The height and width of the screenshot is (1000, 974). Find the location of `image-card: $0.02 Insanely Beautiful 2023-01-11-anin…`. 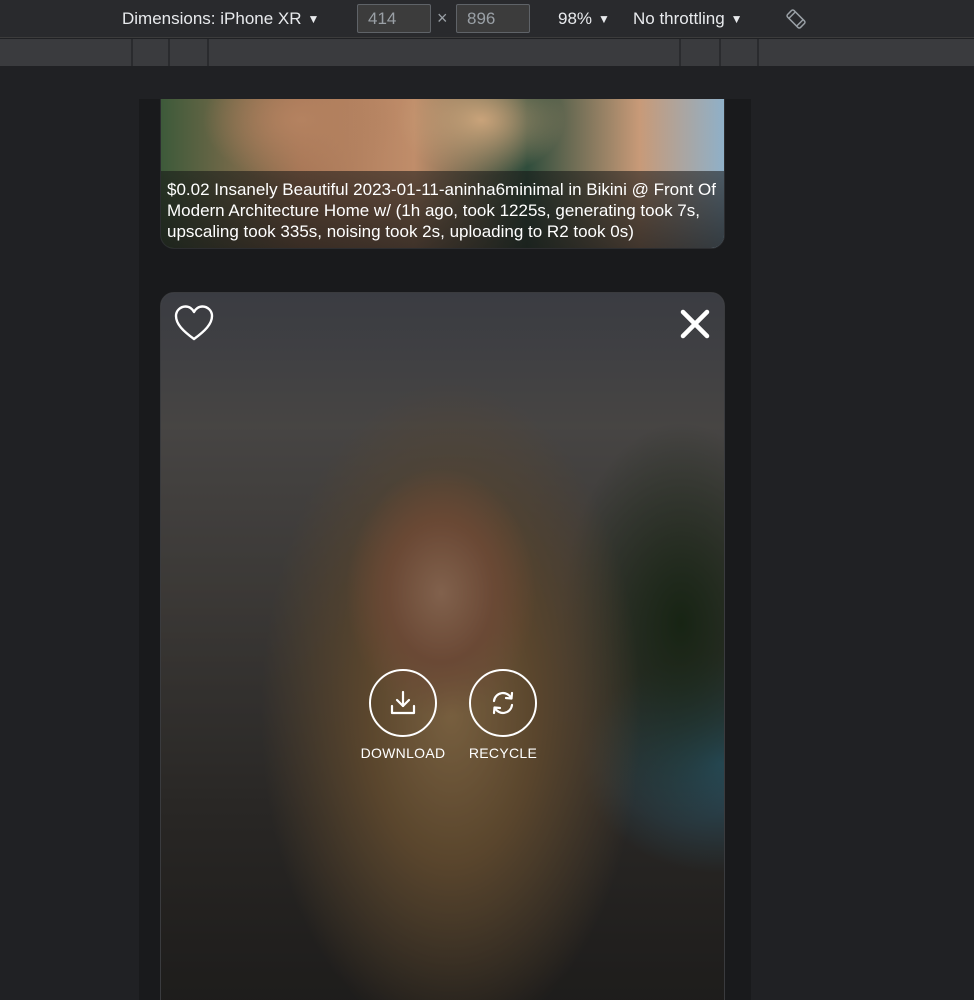

image-card: $0.02 Insanely Beautiful 2023-01-11-anin… is located at coordinates (442, 174).